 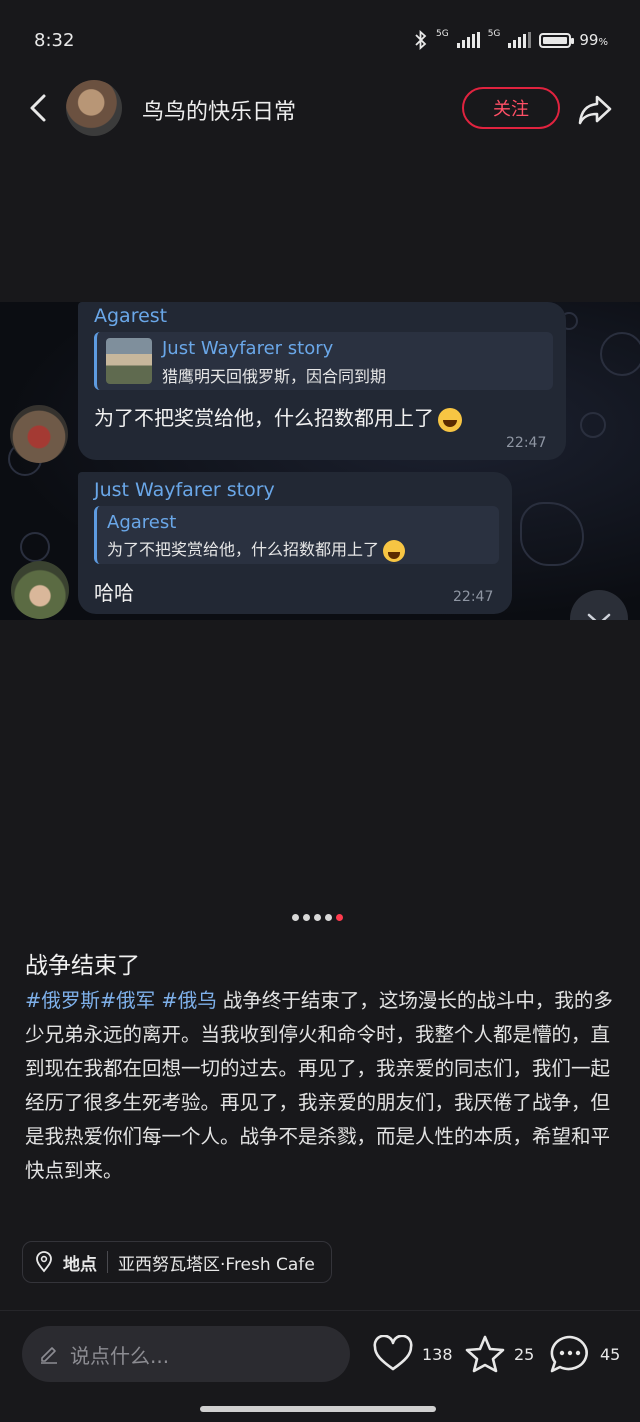 I want to click on favorite-count: 25, so click(x=524, y=1354).